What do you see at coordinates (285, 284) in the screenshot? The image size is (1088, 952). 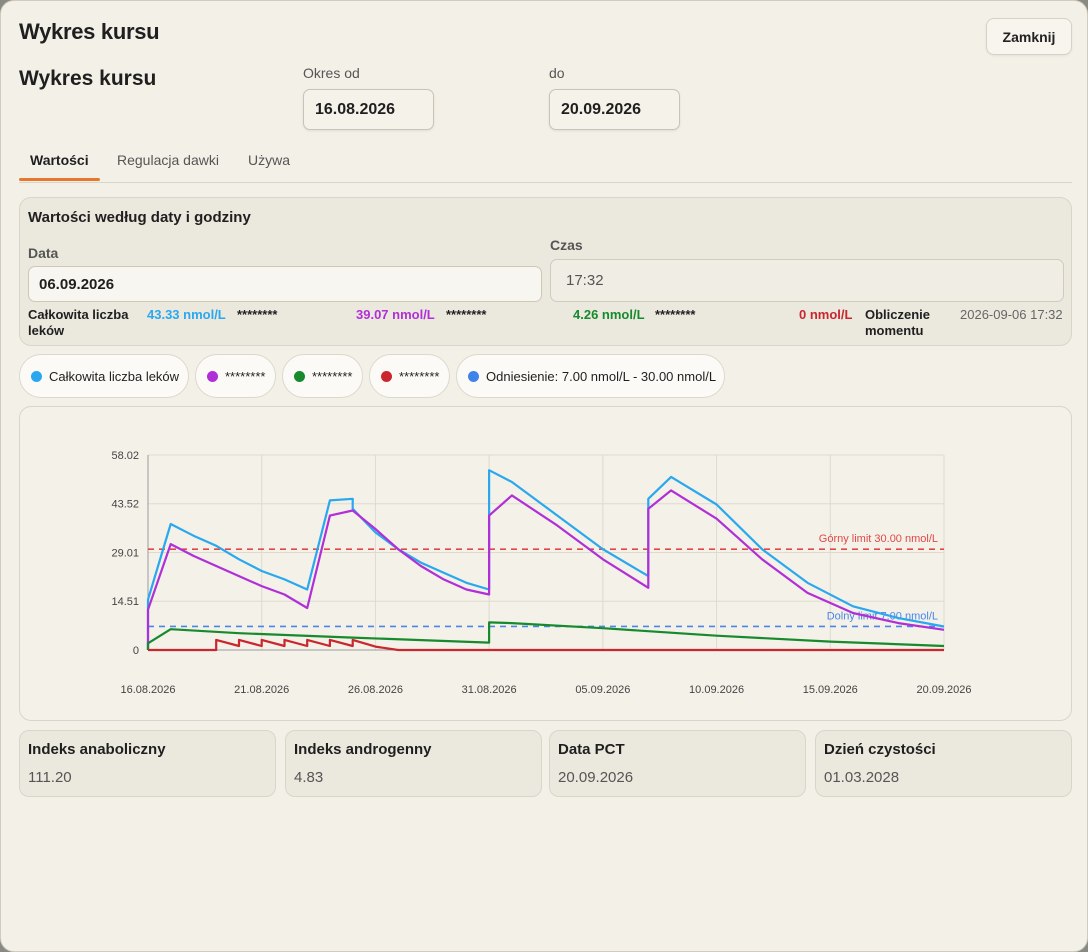 I see `date-input: 06.09.2026` at bounding box center [285, 284].